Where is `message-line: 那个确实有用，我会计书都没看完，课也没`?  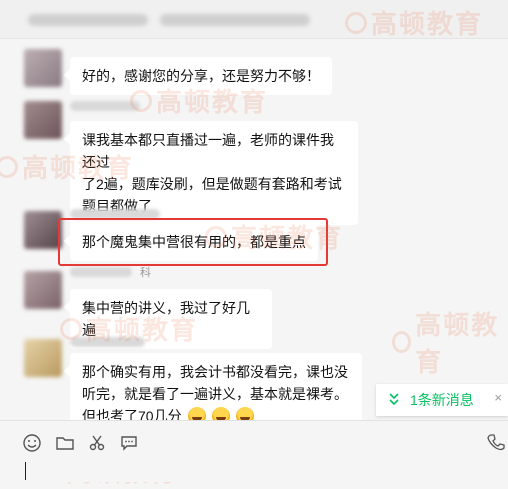 message-line: 那个确实有用，我会计书都没看完，课也没 is located at coordinates (215, 372).